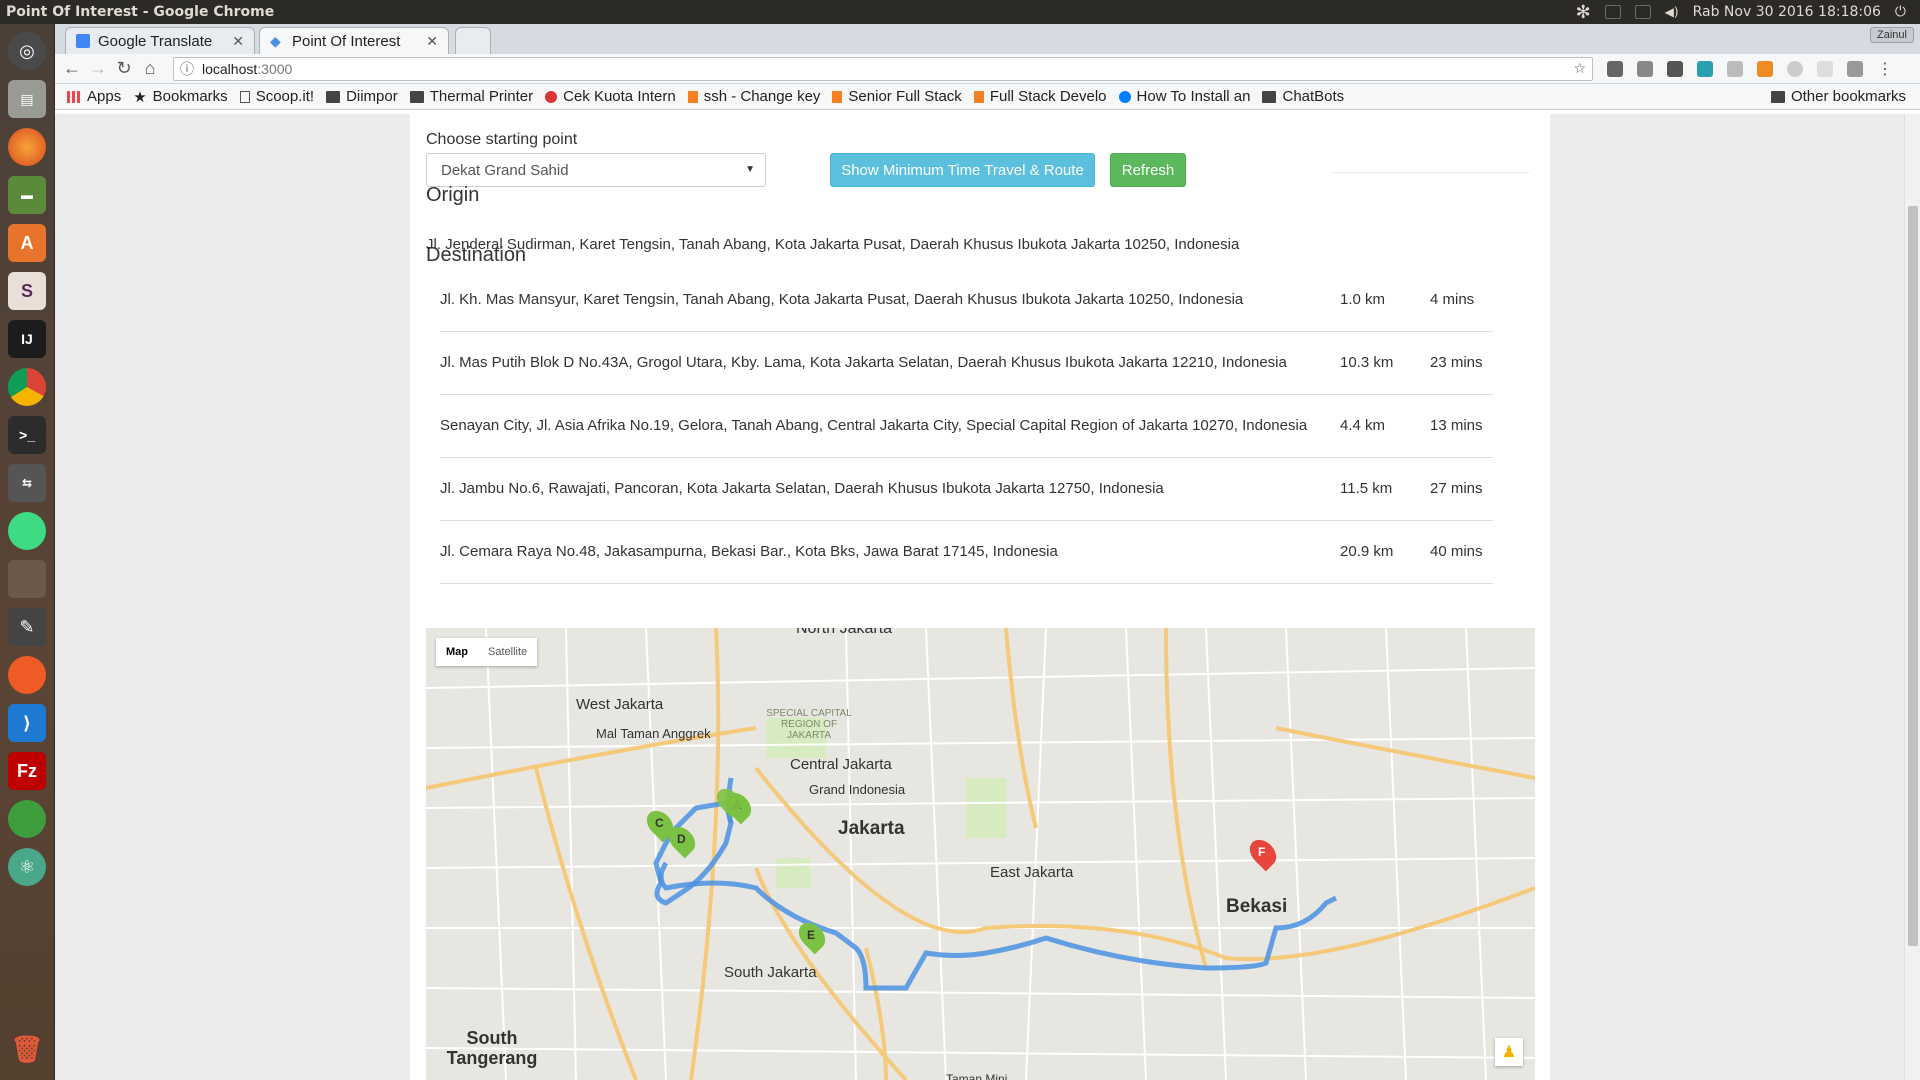  I want to click on network-icon: ⇆, so click(27, 483).